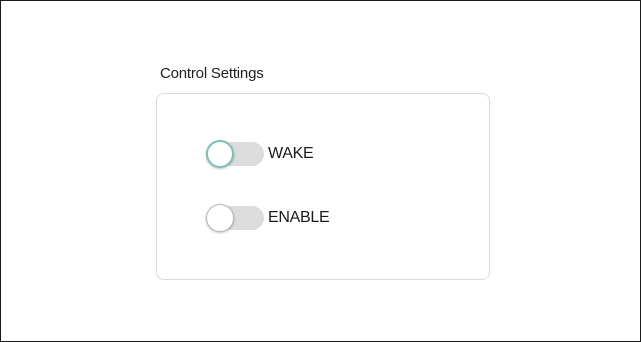 Image resolution: width=641 pixels, height=342 pixels. What do you see at coordinates (291, 153) in the screenshot?
I see `wake-toggle-label: WAKE` at bounding box center [291, 153].